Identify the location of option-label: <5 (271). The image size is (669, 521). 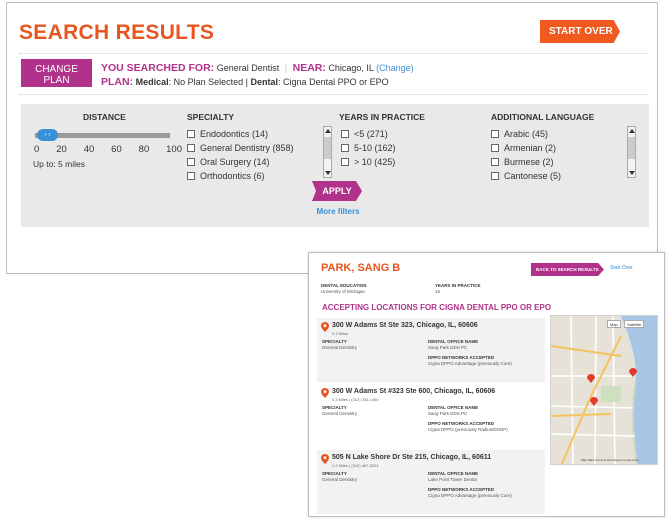
(371, 134).